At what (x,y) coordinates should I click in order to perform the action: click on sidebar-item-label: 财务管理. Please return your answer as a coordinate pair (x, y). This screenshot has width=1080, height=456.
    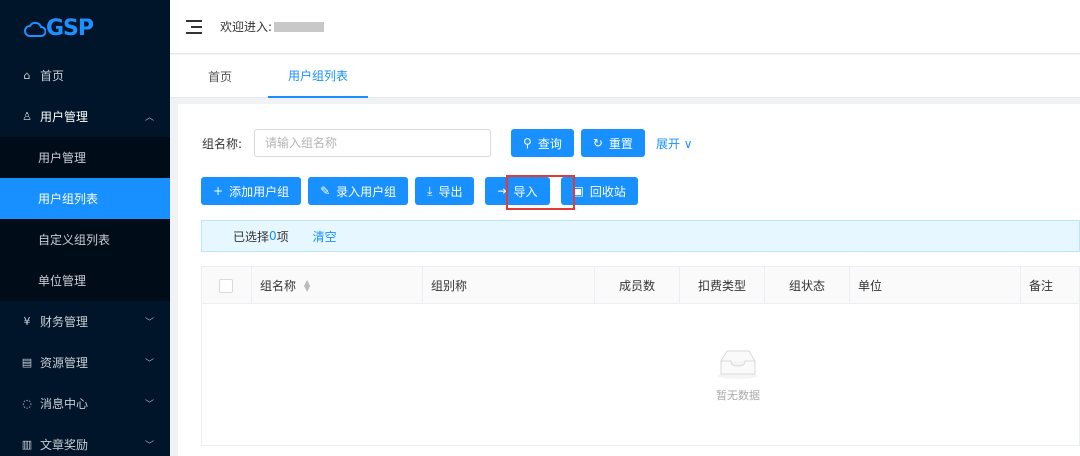
    Looking at the image, I should click on (64, 322).